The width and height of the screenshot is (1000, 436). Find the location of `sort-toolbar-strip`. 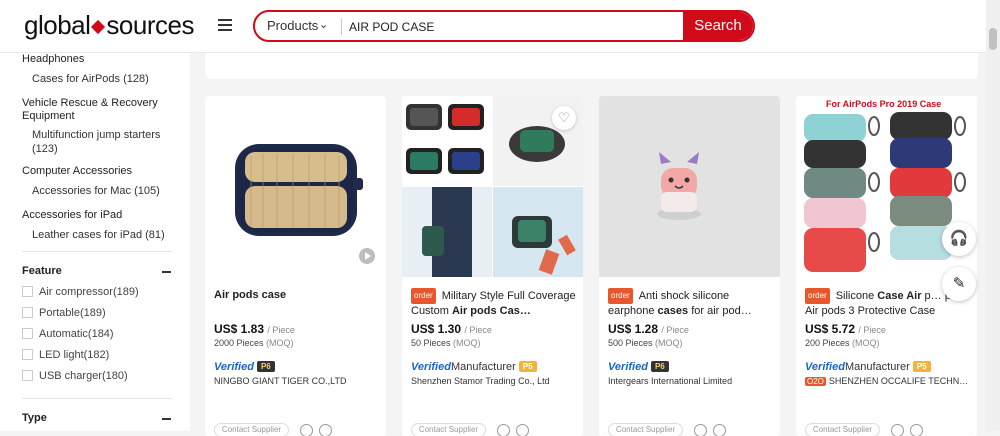

sort-toolbar-strip is located at coordinates (591, 66).